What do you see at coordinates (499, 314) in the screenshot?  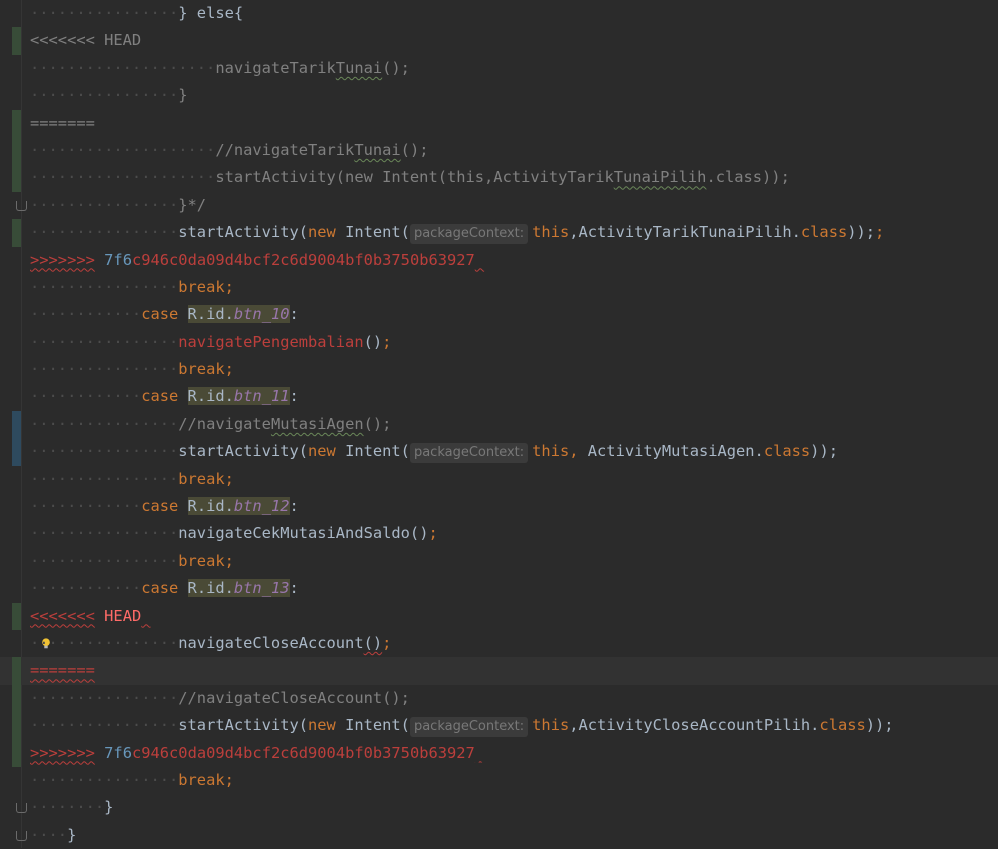 I see `code-line: ············case R.id.btn_10:` at bounding box center [499, 314].